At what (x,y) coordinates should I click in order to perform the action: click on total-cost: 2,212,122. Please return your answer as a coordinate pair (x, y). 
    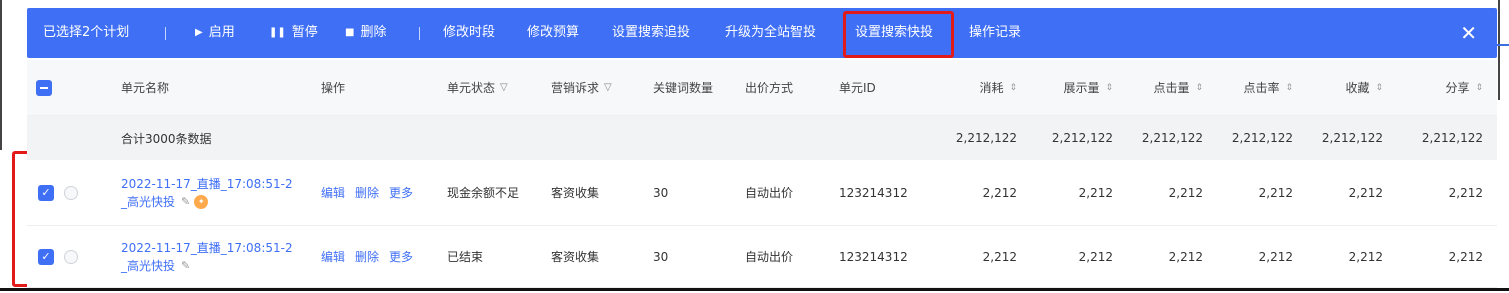
    Looking at the image, I should click on (986, 138).